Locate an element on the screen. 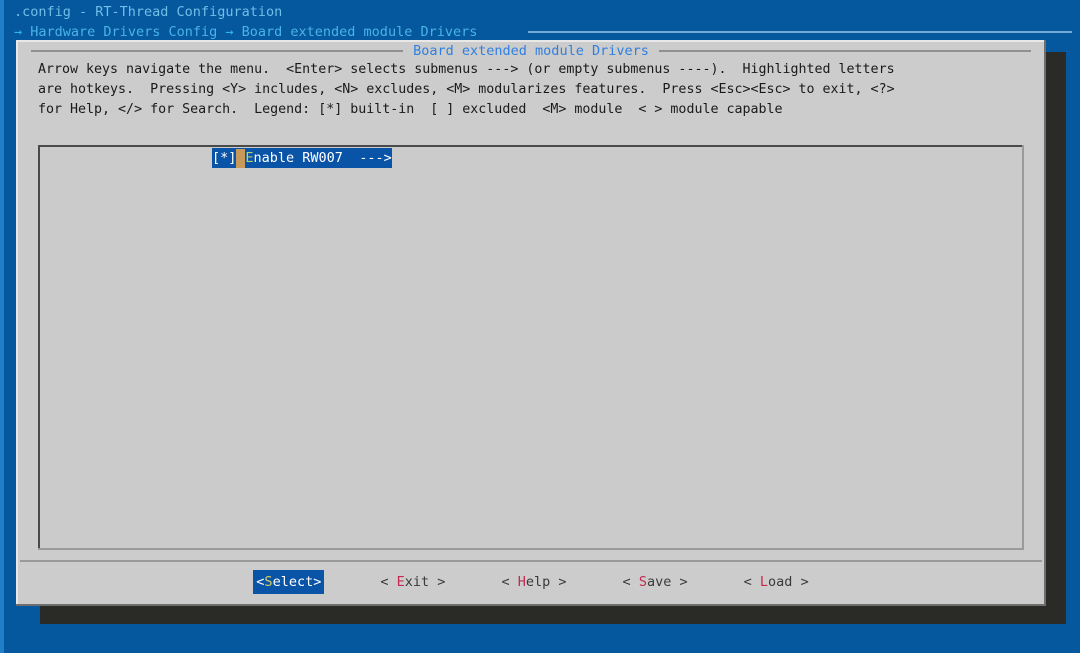 The image size is (1080, 653). exit-button-pre is located at coordinates (392, 582).